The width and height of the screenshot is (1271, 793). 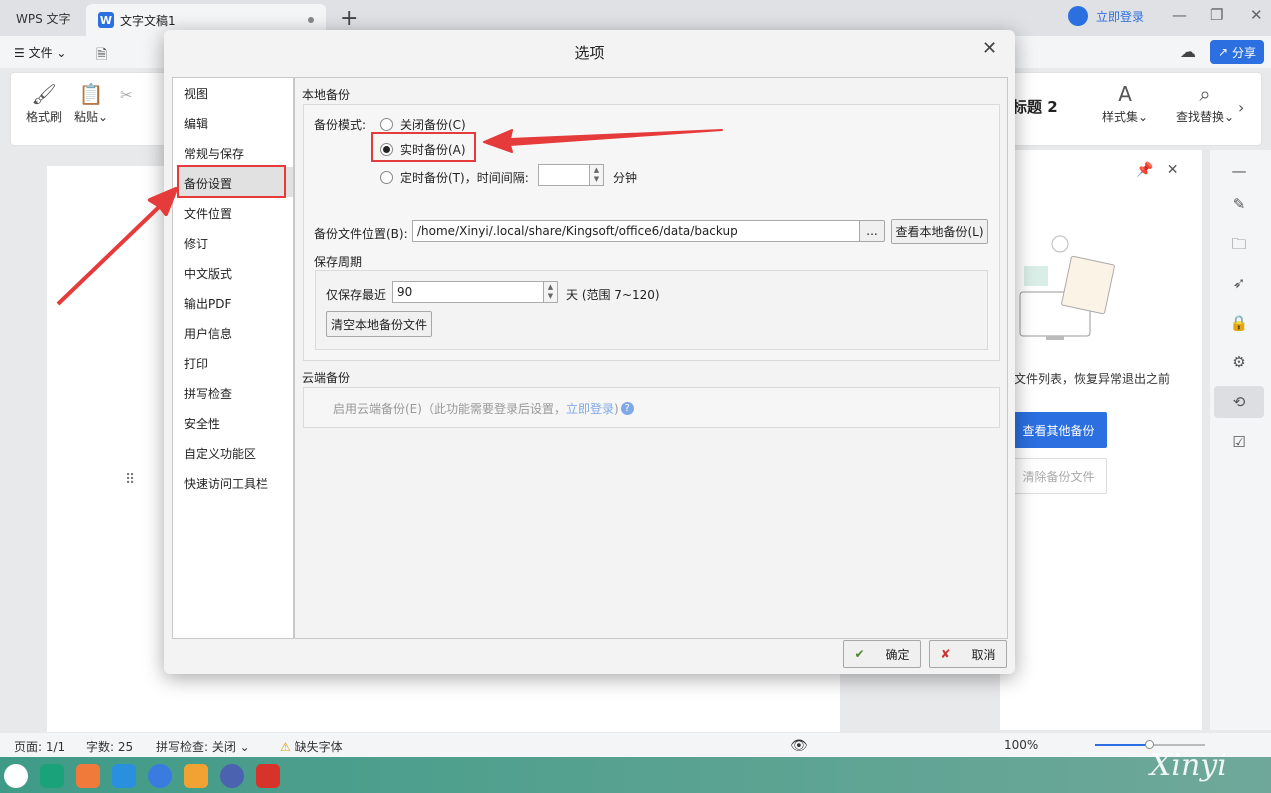 What do you see at coordinates (590, 408) in the screenshot?
I see `cloud-login-link: 立即登录` at bounding box center [590, 408].